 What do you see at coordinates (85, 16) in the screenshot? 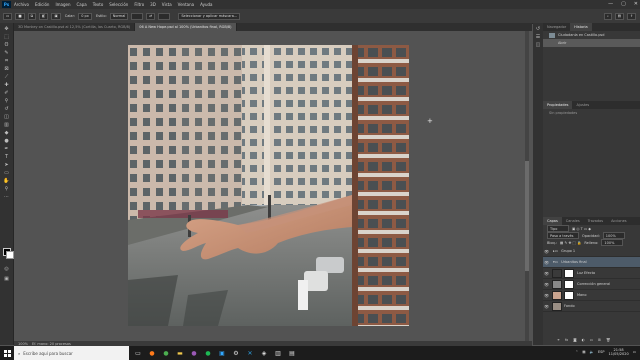
I see `feather-input: 0 px` at bounding box center [85, 16].